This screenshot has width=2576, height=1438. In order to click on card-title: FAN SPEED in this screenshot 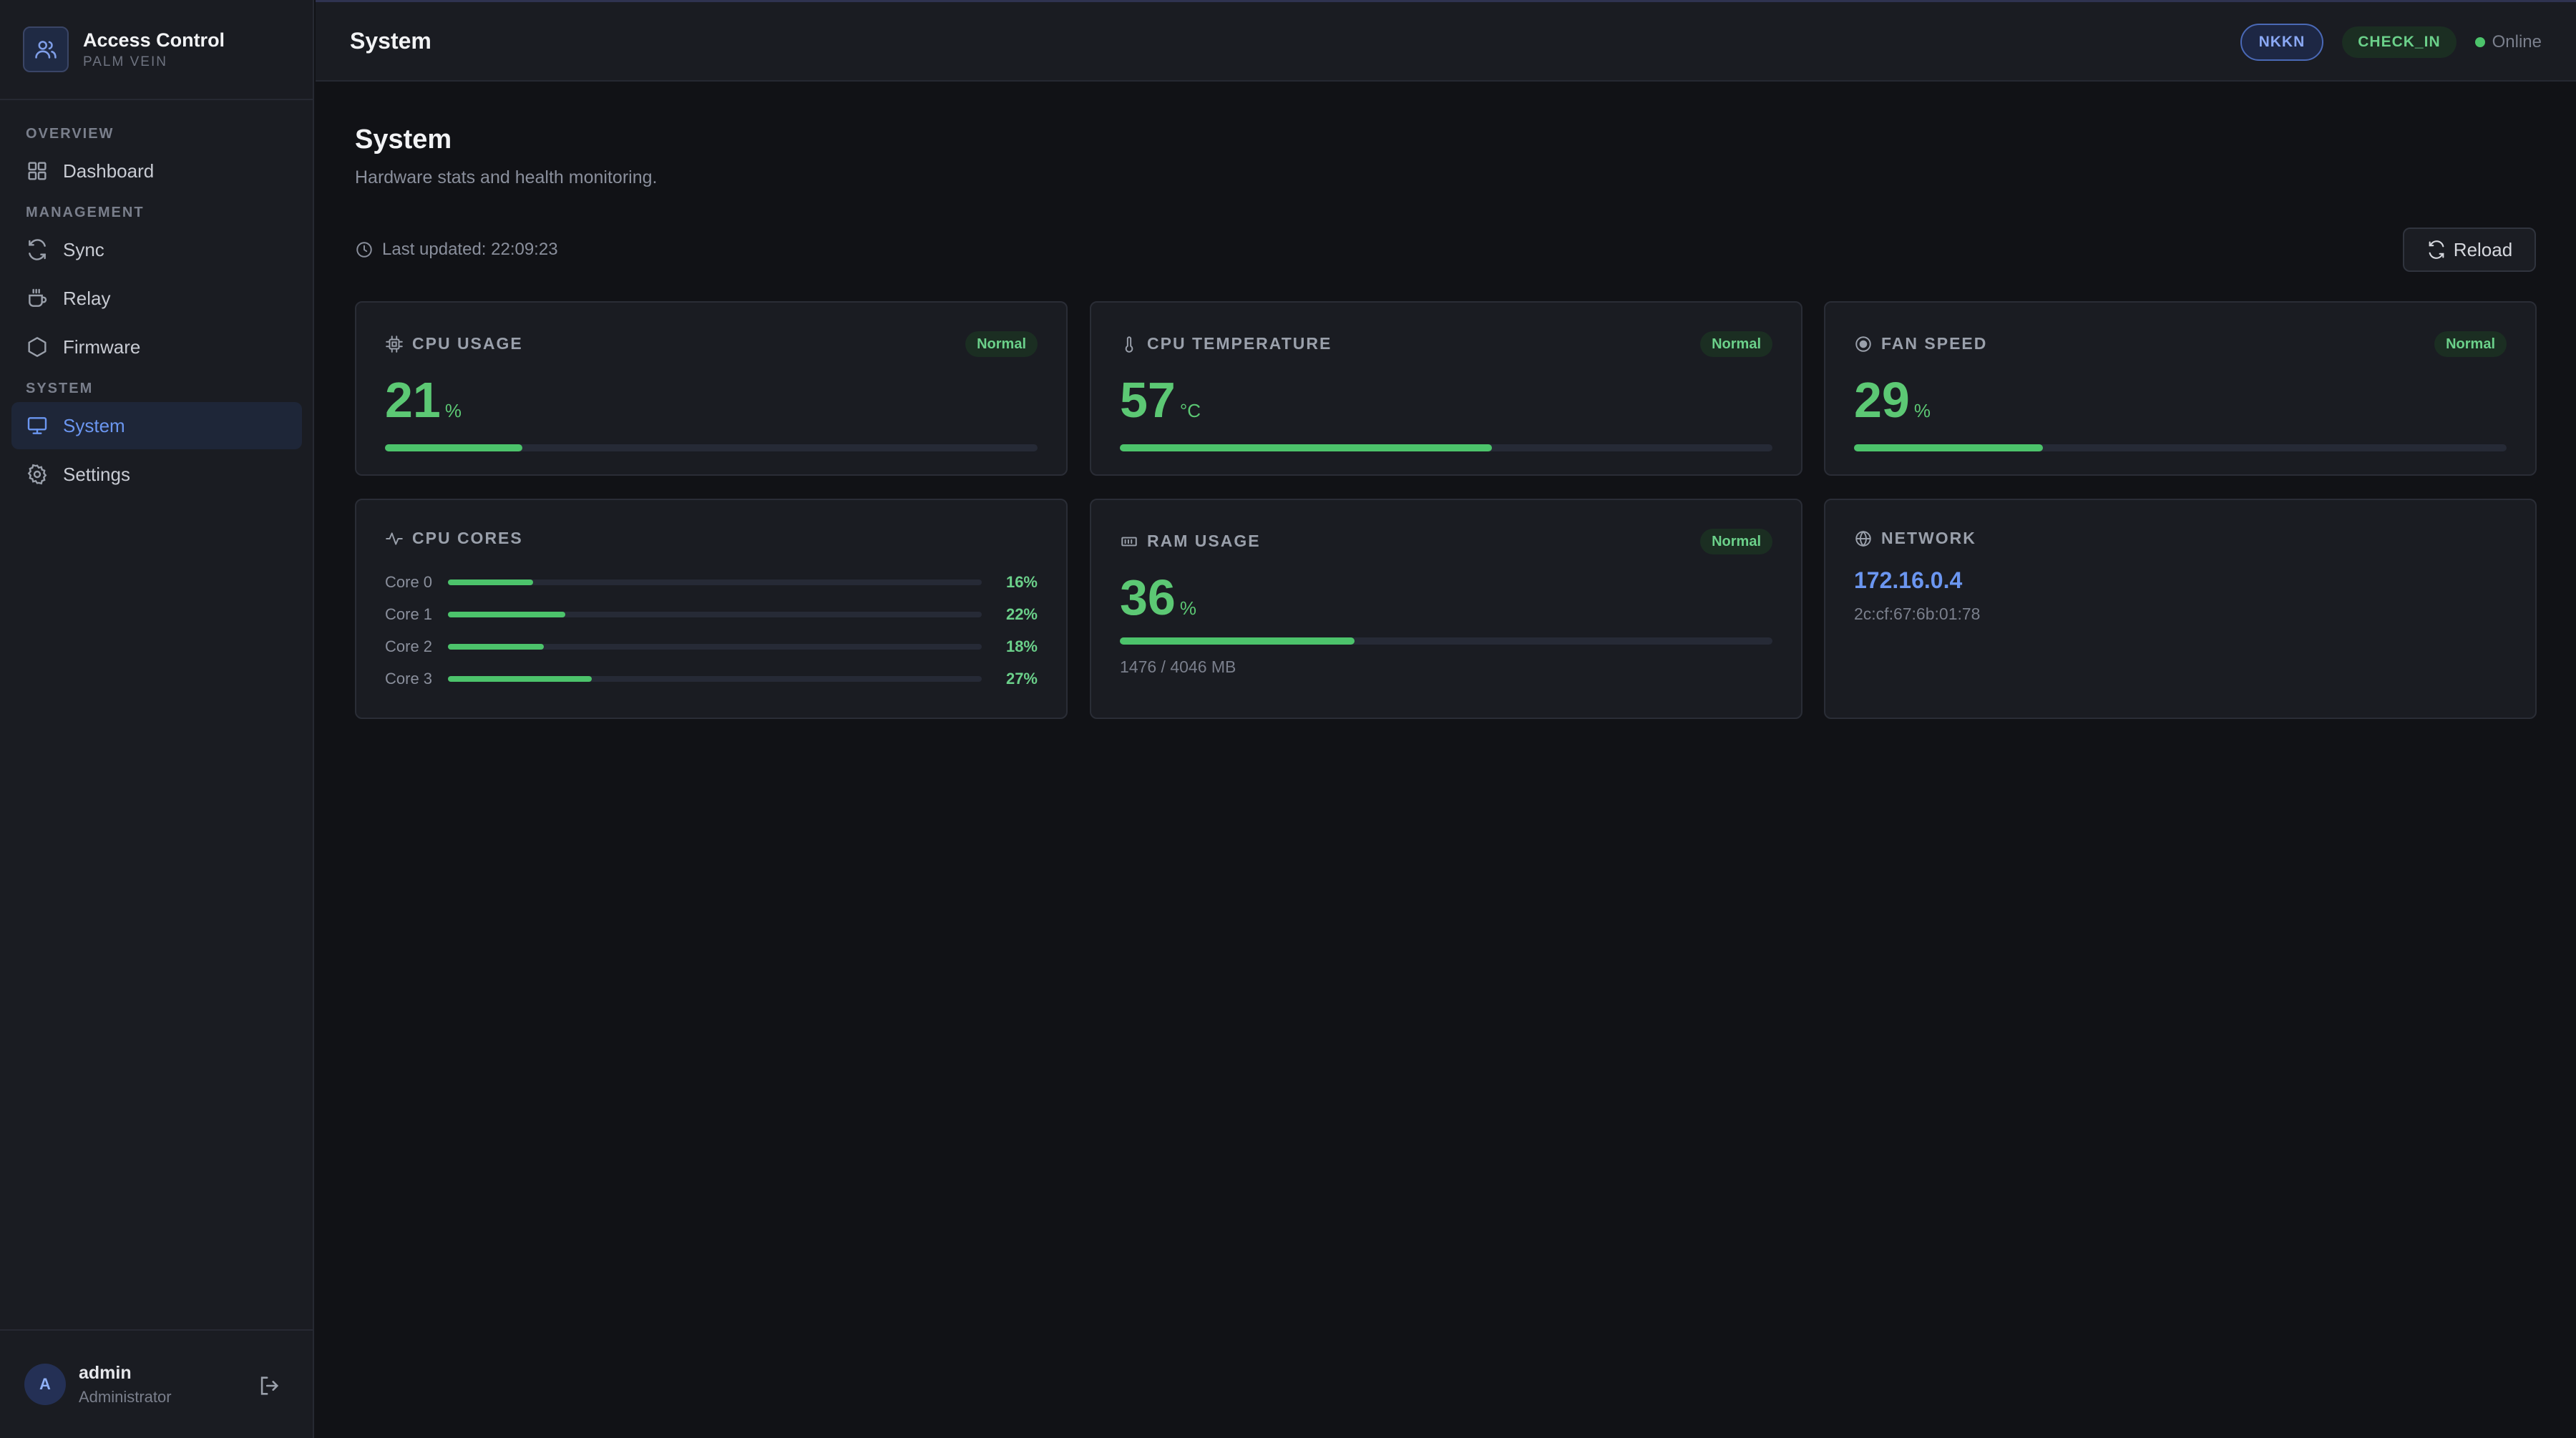, I will do `click(1934, 344)`.